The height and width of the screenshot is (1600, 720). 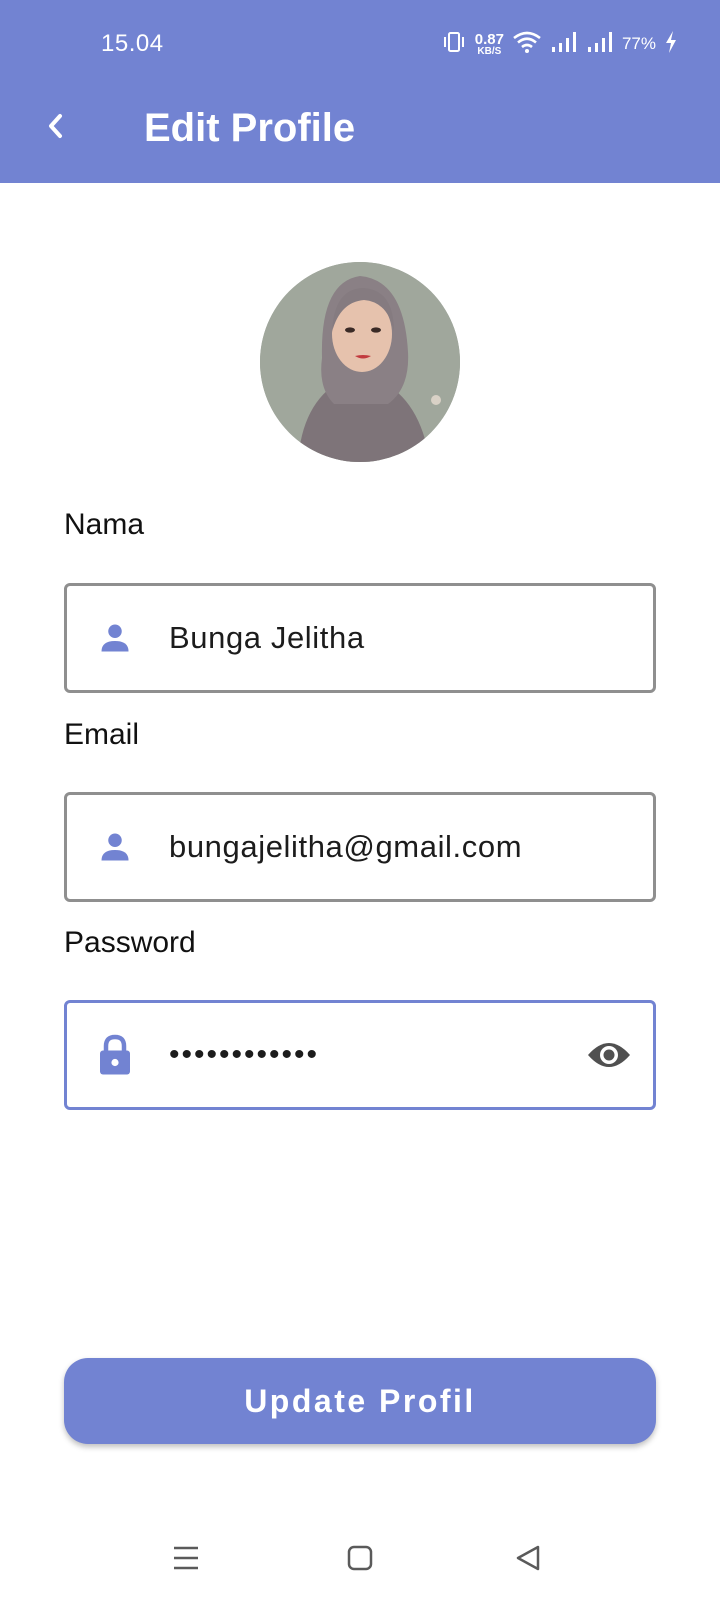 I want to click on email-field, so click(x=360, y=847).